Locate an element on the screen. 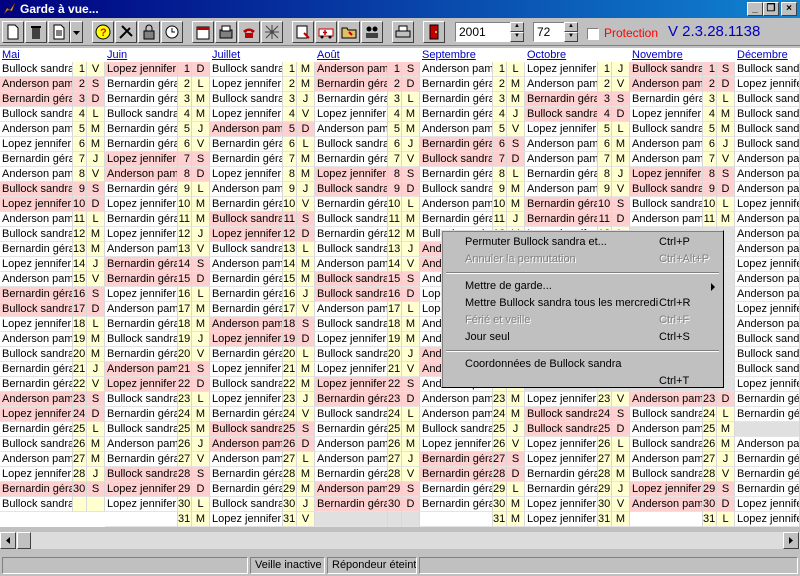  new-button is located at coordinates (13, 32).